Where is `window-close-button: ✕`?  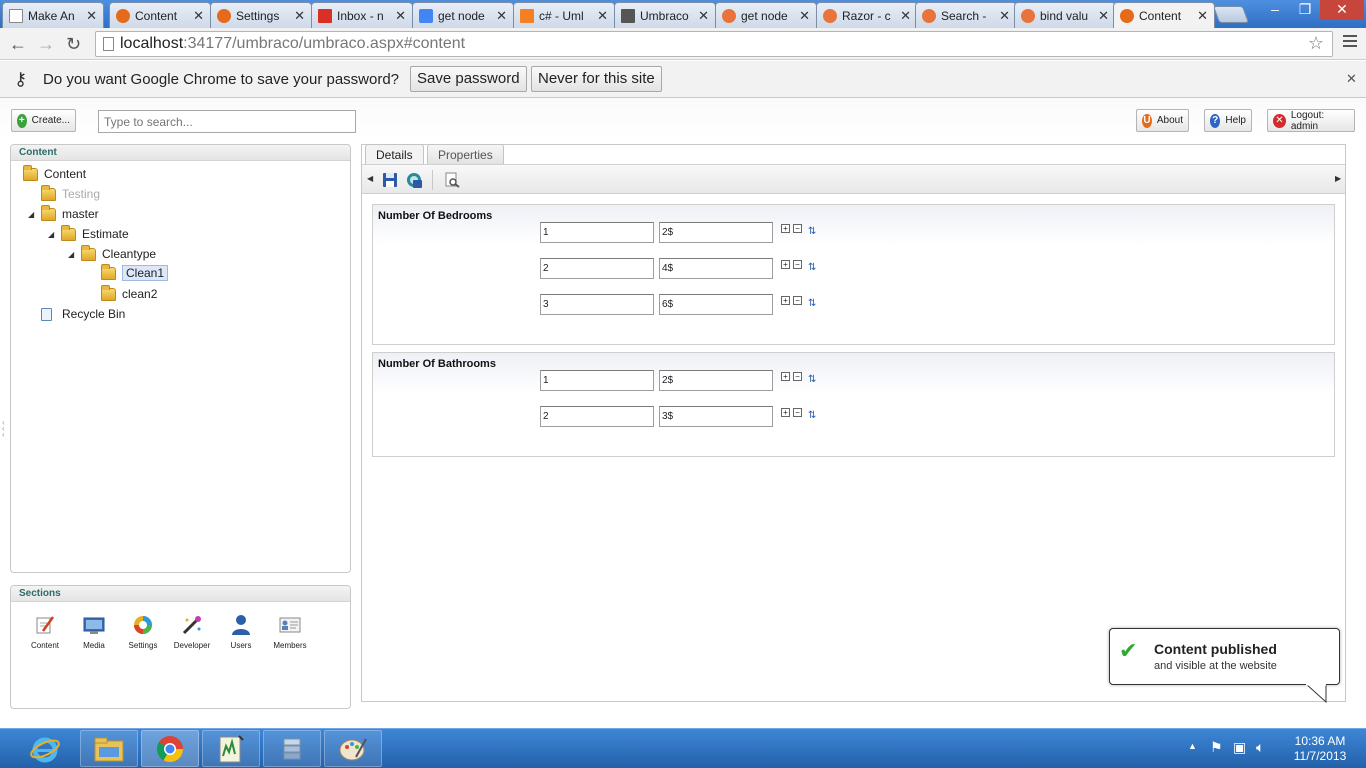
window-close-button: ✕ is located at coordinates (1342, 10).